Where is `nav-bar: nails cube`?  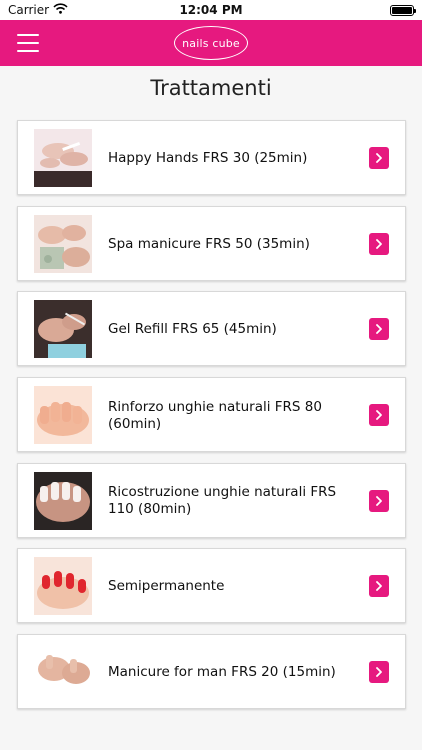
nav-bar: nails cube is located at coordinates (211, 43).